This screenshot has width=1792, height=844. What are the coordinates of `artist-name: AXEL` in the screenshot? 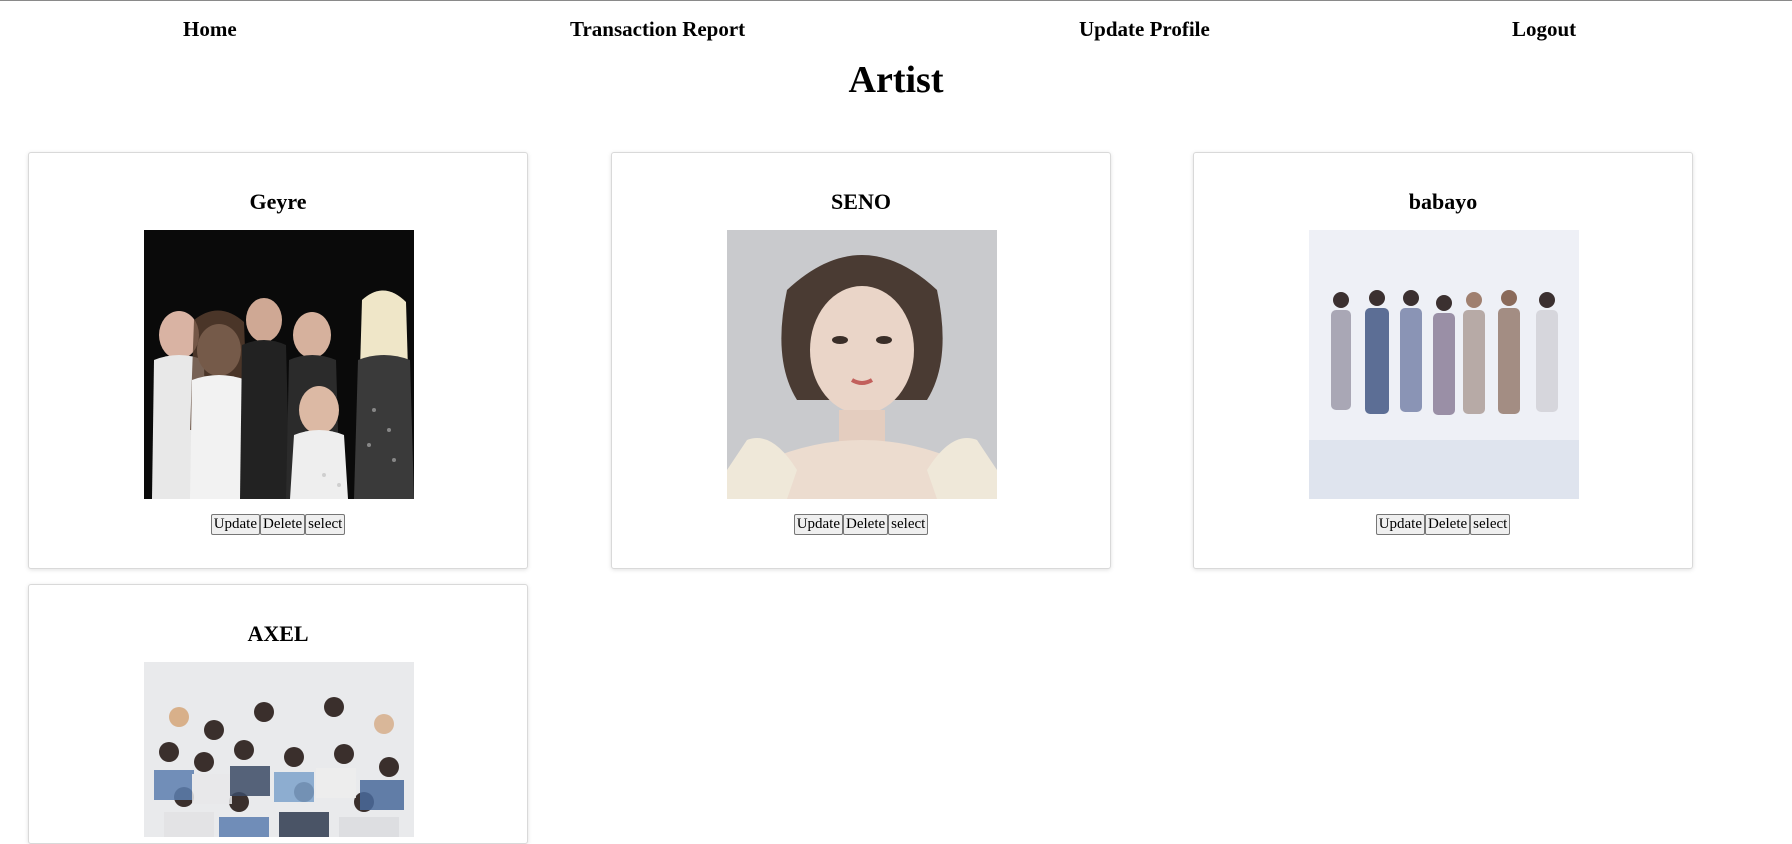 It's located at (278, 633).